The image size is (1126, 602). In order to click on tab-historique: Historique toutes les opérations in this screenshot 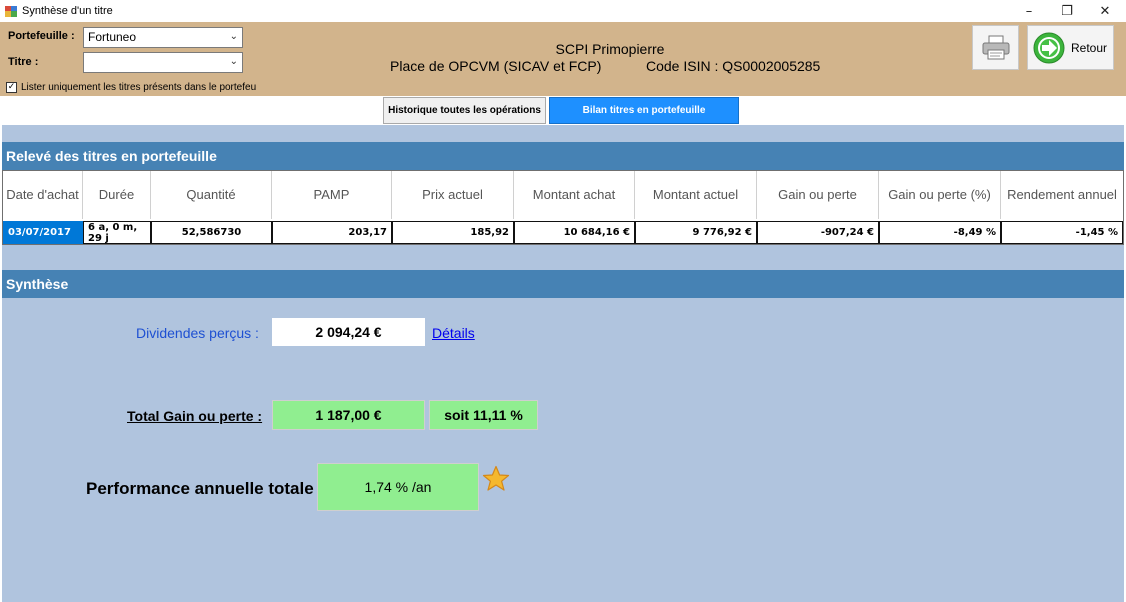, I will do `click(464, 110)`.